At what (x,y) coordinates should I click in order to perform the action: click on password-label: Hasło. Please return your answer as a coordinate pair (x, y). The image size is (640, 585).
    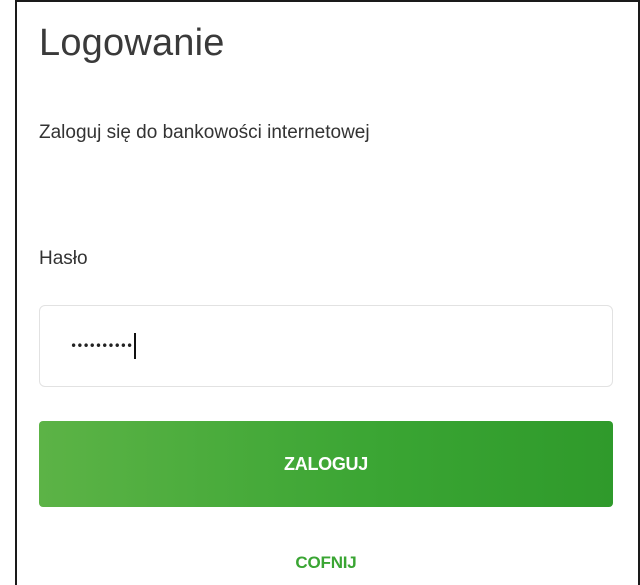
    Looking at the image, I should click on (63, 258).